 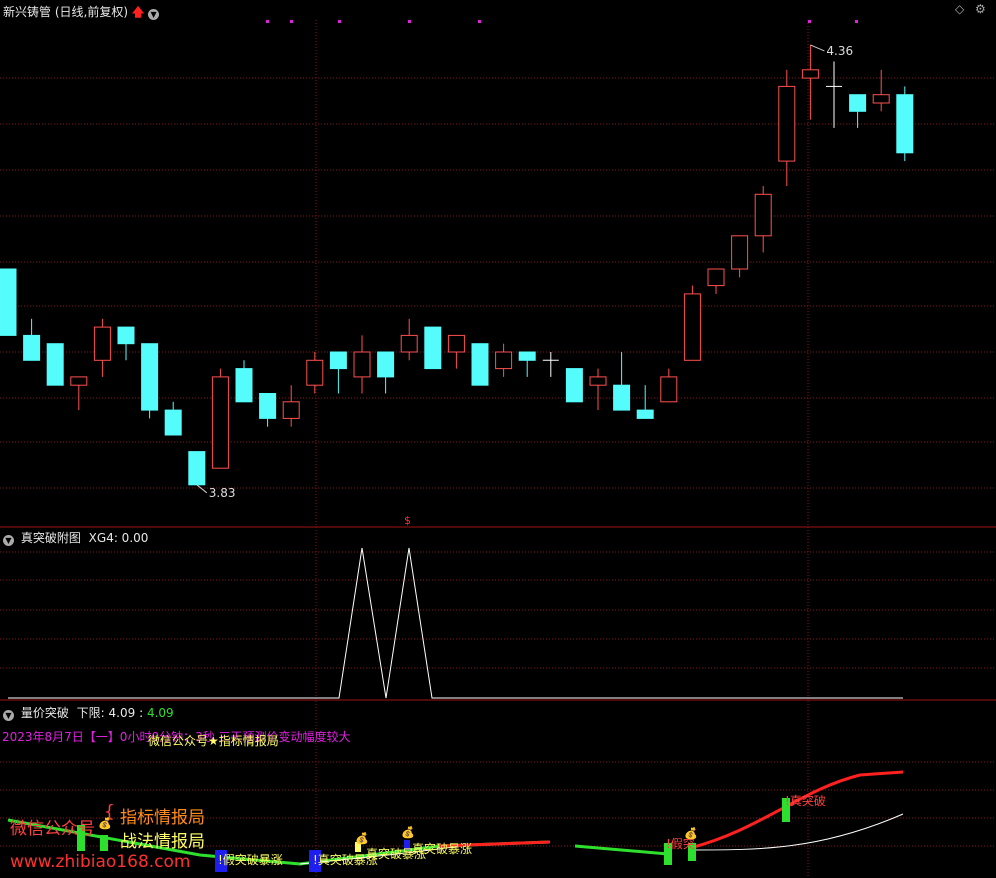 What do you see at coordinates (162, 818) in the screenshot?
I see `watermark-name1: 指标情报局` at bounding box center [162, 818].